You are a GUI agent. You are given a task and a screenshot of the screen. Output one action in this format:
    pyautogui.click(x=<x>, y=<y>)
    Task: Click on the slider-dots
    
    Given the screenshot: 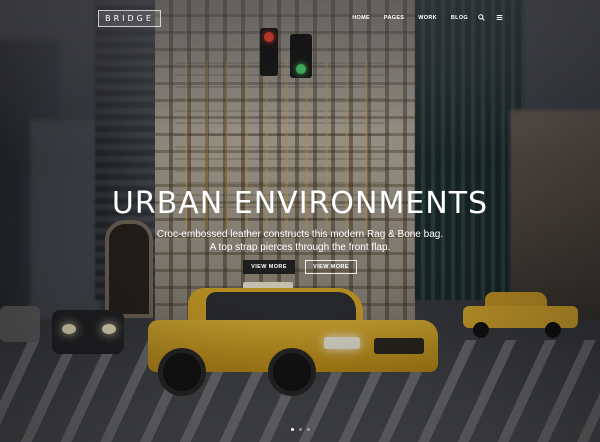 What is the action you would take?
    pyautogui.click(x=300, y=429)
    